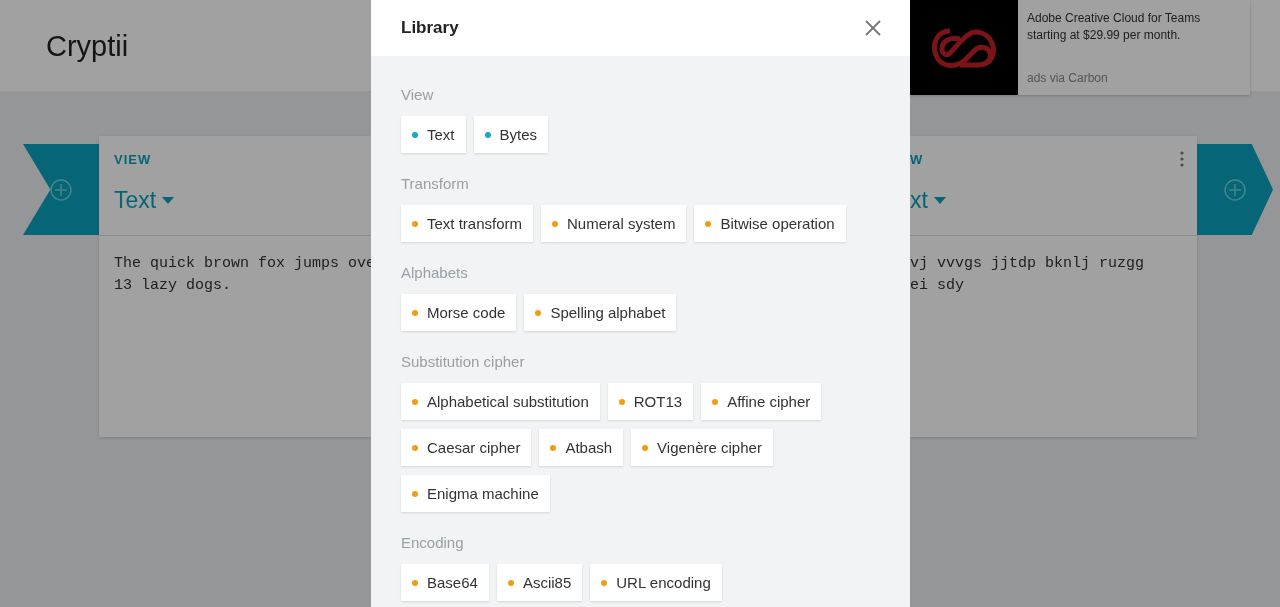 The width and height of the screenshot is (1280, 607). Describe the element at coordinates (964, 47) in the screenshot. I see `ad-logo` at that location.